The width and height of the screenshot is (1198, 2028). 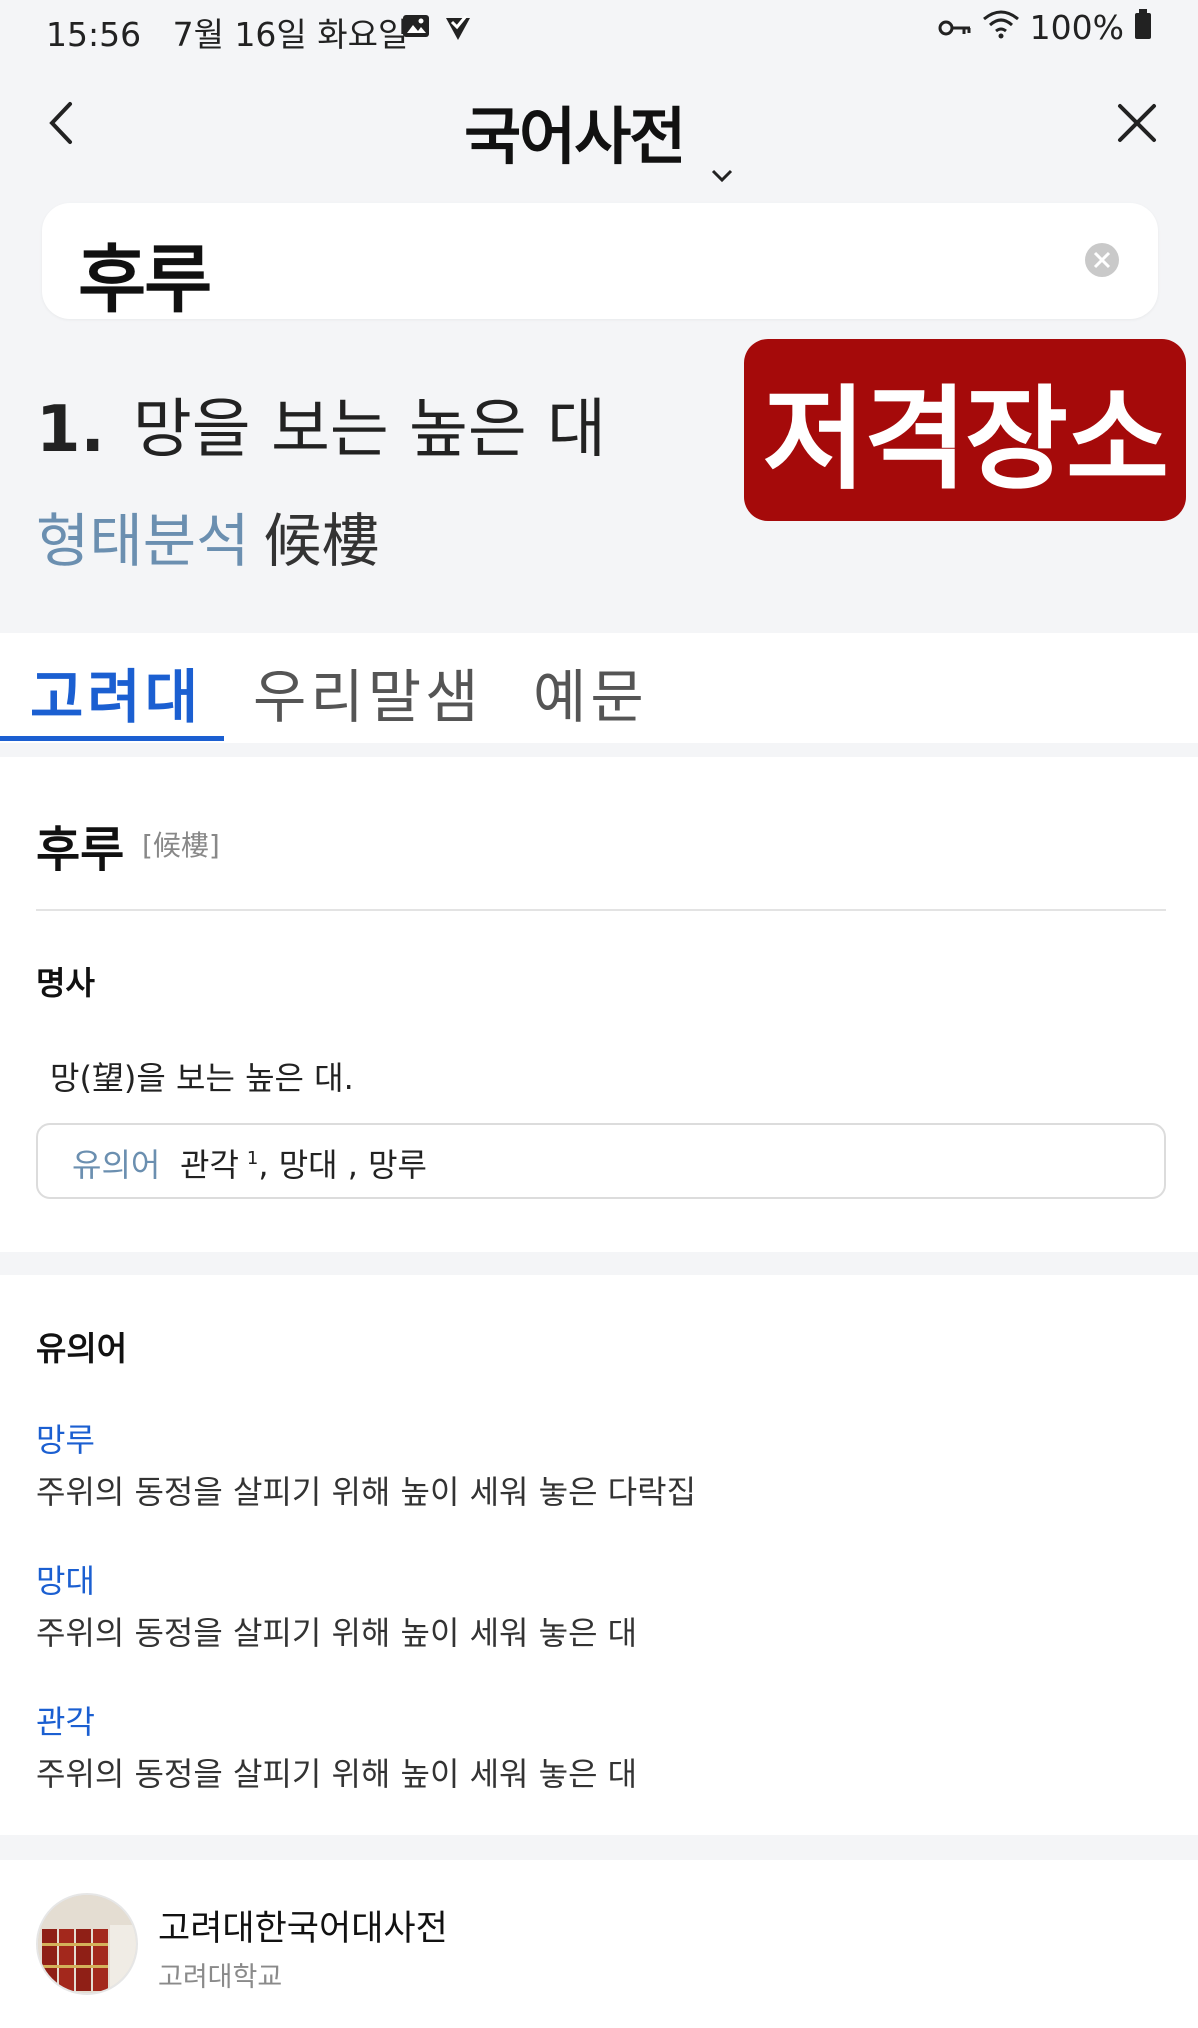 What do you see at coordinates (80, 850) in the screenshot?
I see `entry-headword: 후루` at bounding box center [80, 850].